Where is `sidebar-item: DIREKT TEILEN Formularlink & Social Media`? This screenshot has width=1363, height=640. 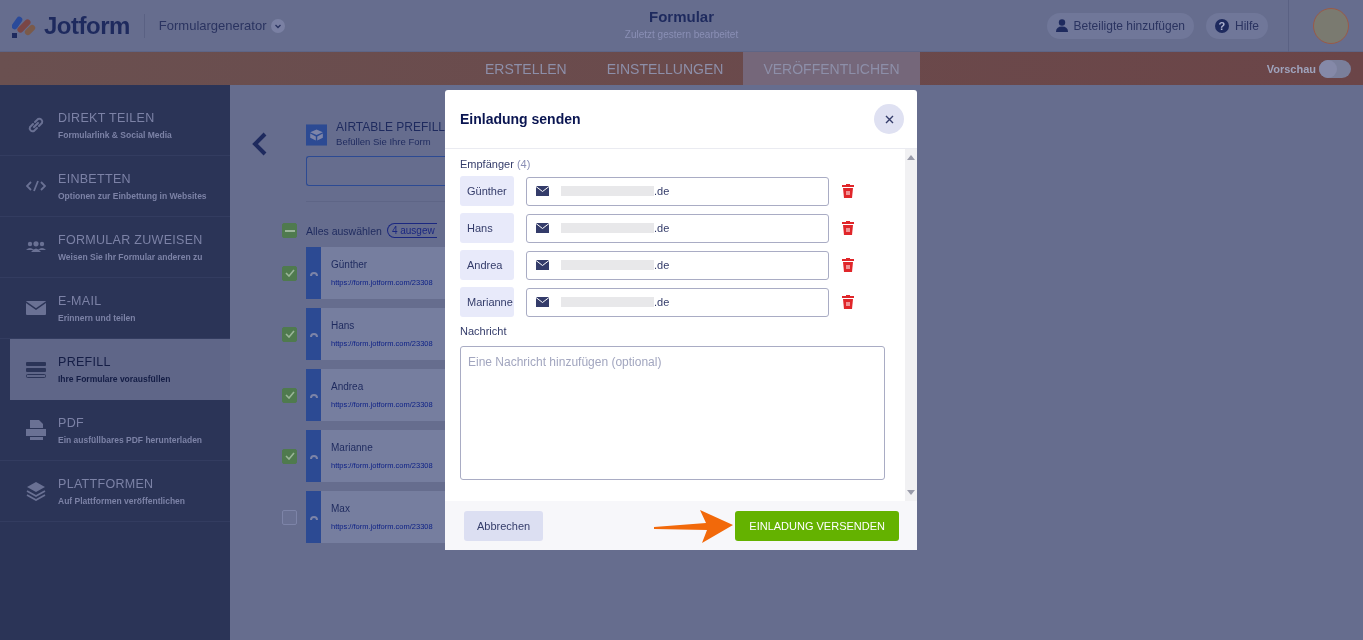
sidebar-item: DIREKT TEILEN Formularlink & Social Media is located at coordinates (115, 125).